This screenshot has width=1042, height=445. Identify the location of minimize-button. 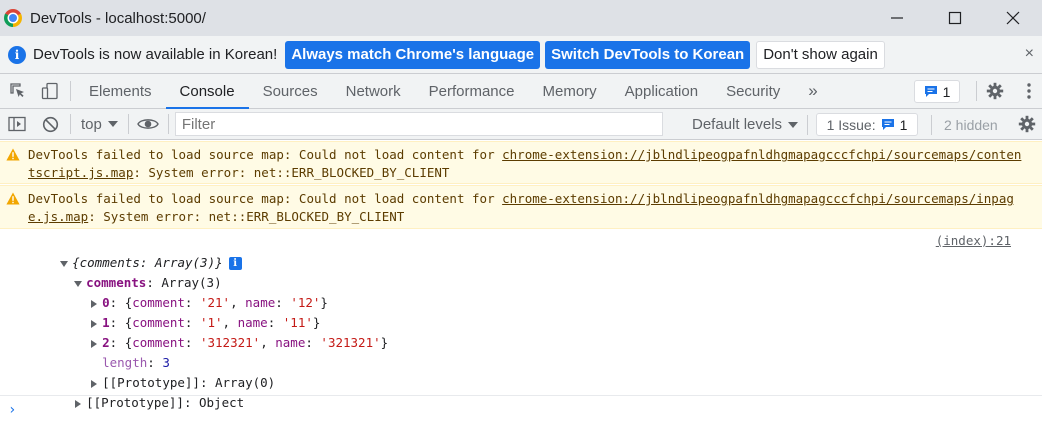
(897, 18).